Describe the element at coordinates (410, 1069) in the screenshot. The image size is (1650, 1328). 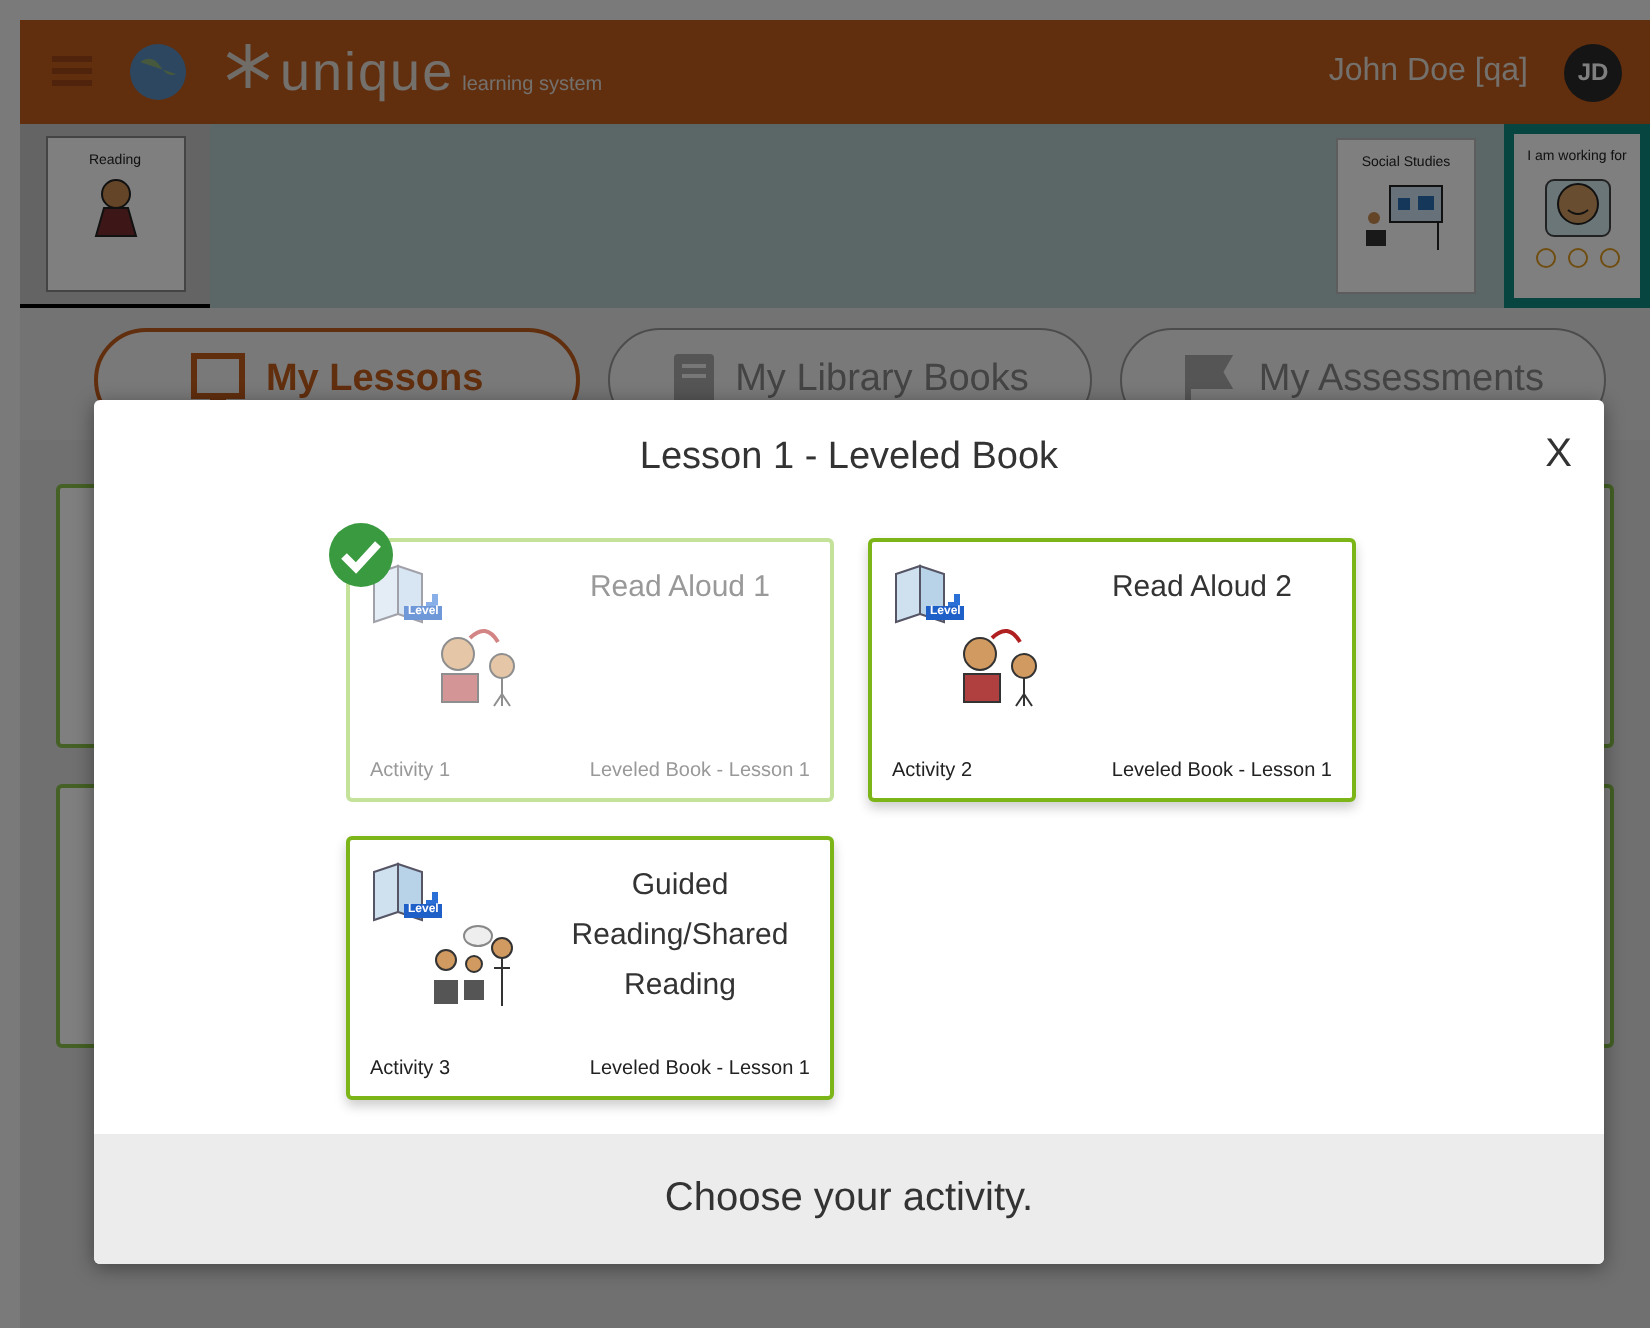
I see `activity-number: Activity 3` at that location.